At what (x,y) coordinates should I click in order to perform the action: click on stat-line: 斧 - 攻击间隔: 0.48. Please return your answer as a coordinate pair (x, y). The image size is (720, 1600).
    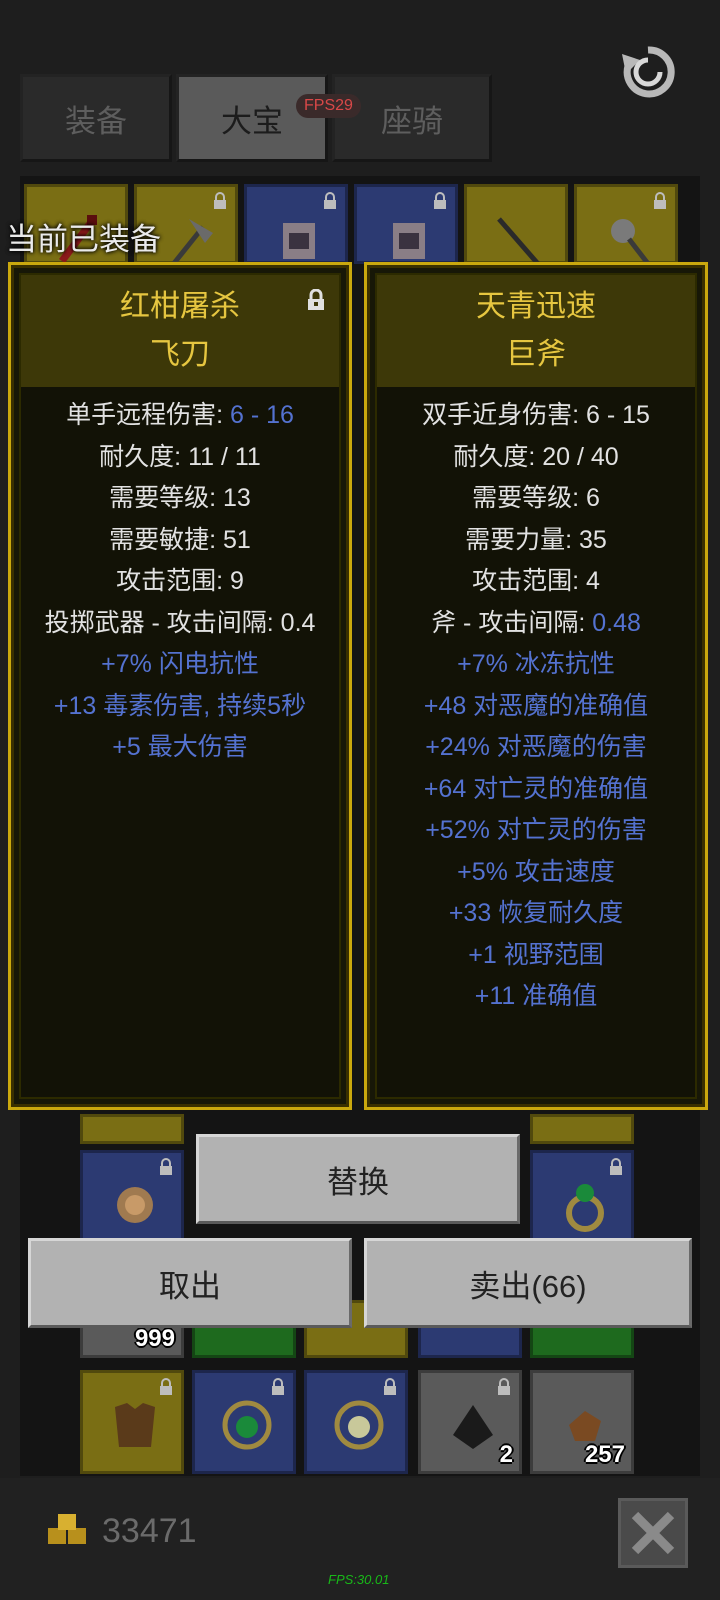
    Looking at the image, I should click on (536, 624).